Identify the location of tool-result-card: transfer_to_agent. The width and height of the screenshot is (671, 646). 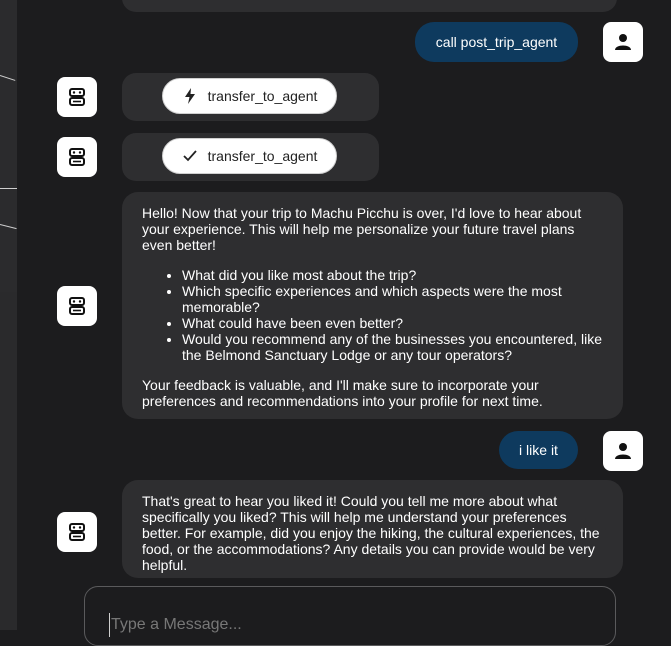
(250, 157).